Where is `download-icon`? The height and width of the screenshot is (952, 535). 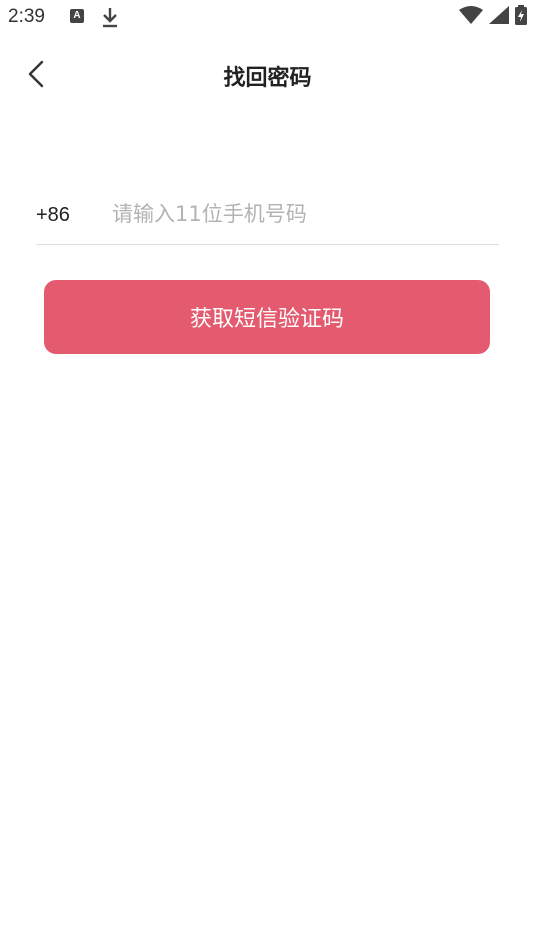
download-icon is located at coordinates (110, 17).